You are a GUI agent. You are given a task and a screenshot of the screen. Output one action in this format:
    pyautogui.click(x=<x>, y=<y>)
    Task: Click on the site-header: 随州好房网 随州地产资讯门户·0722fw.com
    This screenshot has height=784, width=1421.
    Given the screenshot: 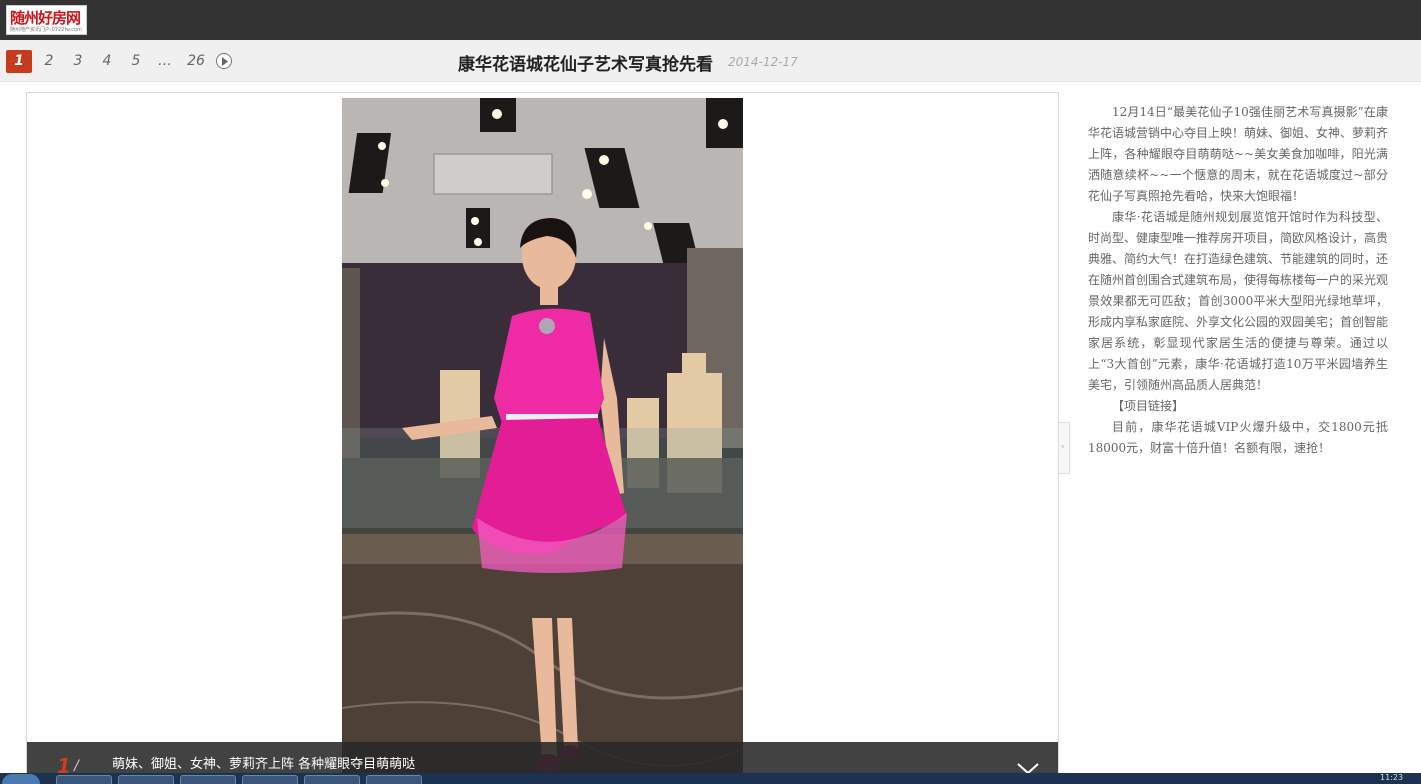 What is the action you would take?
    pyautogui.click(x=710, y=20)
    